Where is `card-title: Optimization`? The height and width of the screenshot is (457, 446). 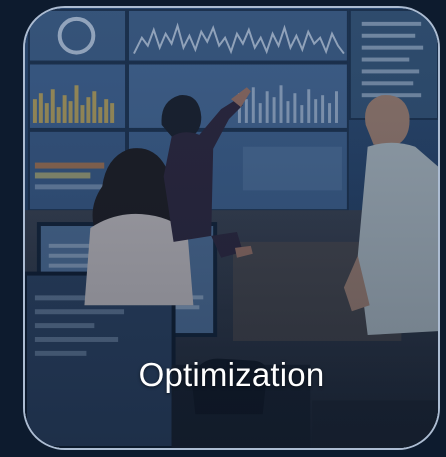
card-title: Optimization is located at coordinates (231, 374).